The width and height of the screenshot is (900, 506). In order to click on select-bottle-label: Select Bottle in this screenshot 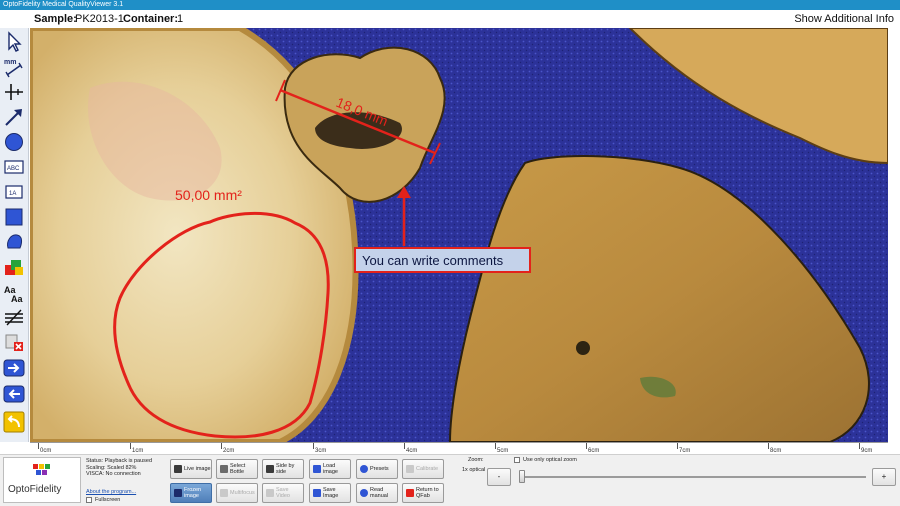, I will do `click(238, 469)`.